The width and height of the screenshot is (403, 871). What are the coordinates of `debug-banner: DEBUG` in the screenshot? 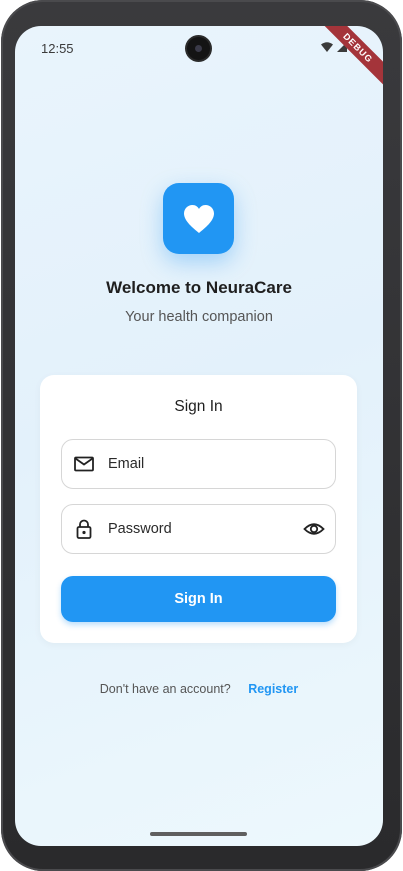 It's located at (348, 59).